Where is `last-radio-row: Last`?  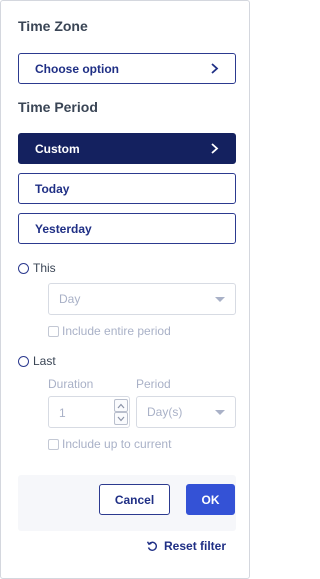 last-radio-row: Last is located at coordinates (37, 361).